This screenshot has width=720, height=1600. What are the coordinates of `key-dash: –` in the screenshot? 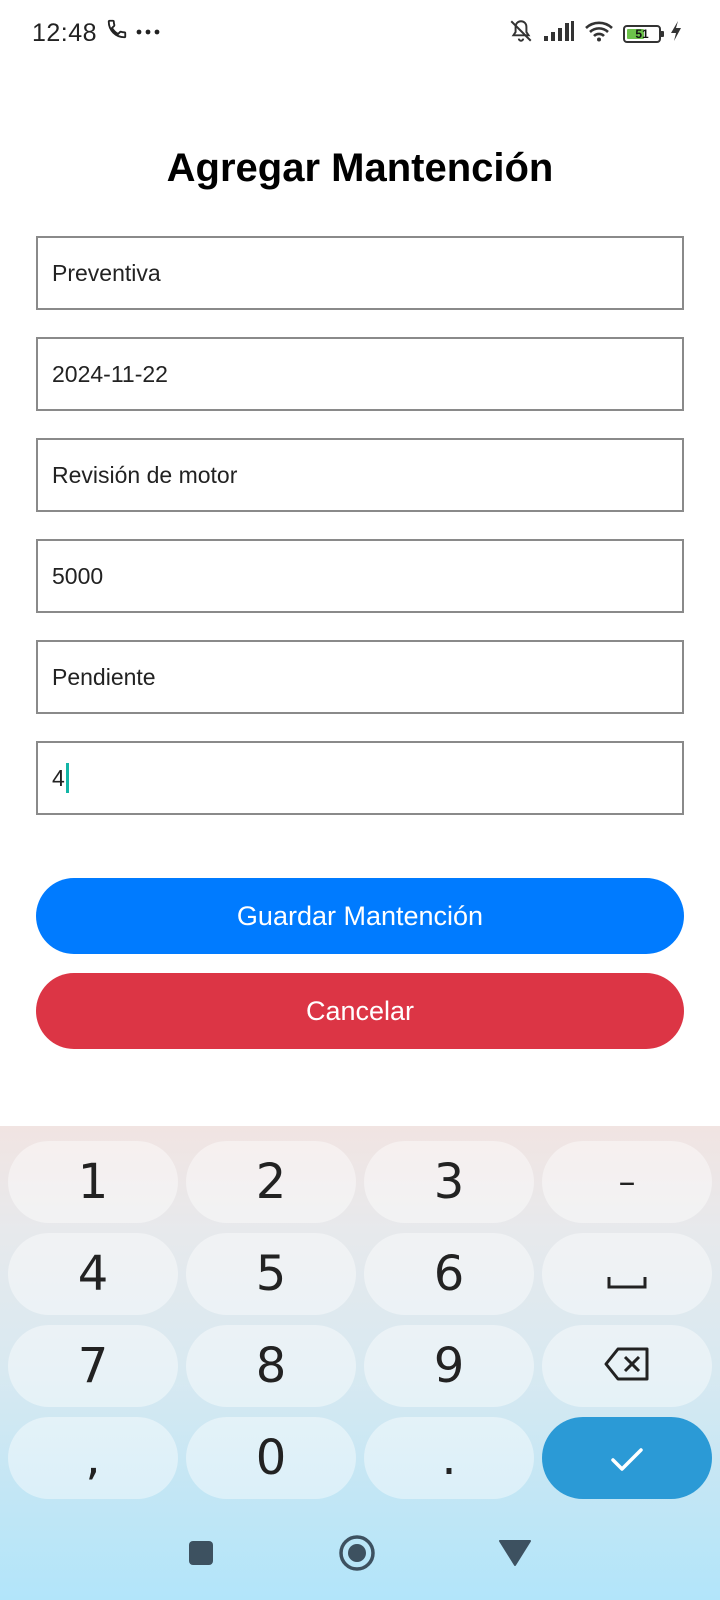 It's located at (627, 1182).